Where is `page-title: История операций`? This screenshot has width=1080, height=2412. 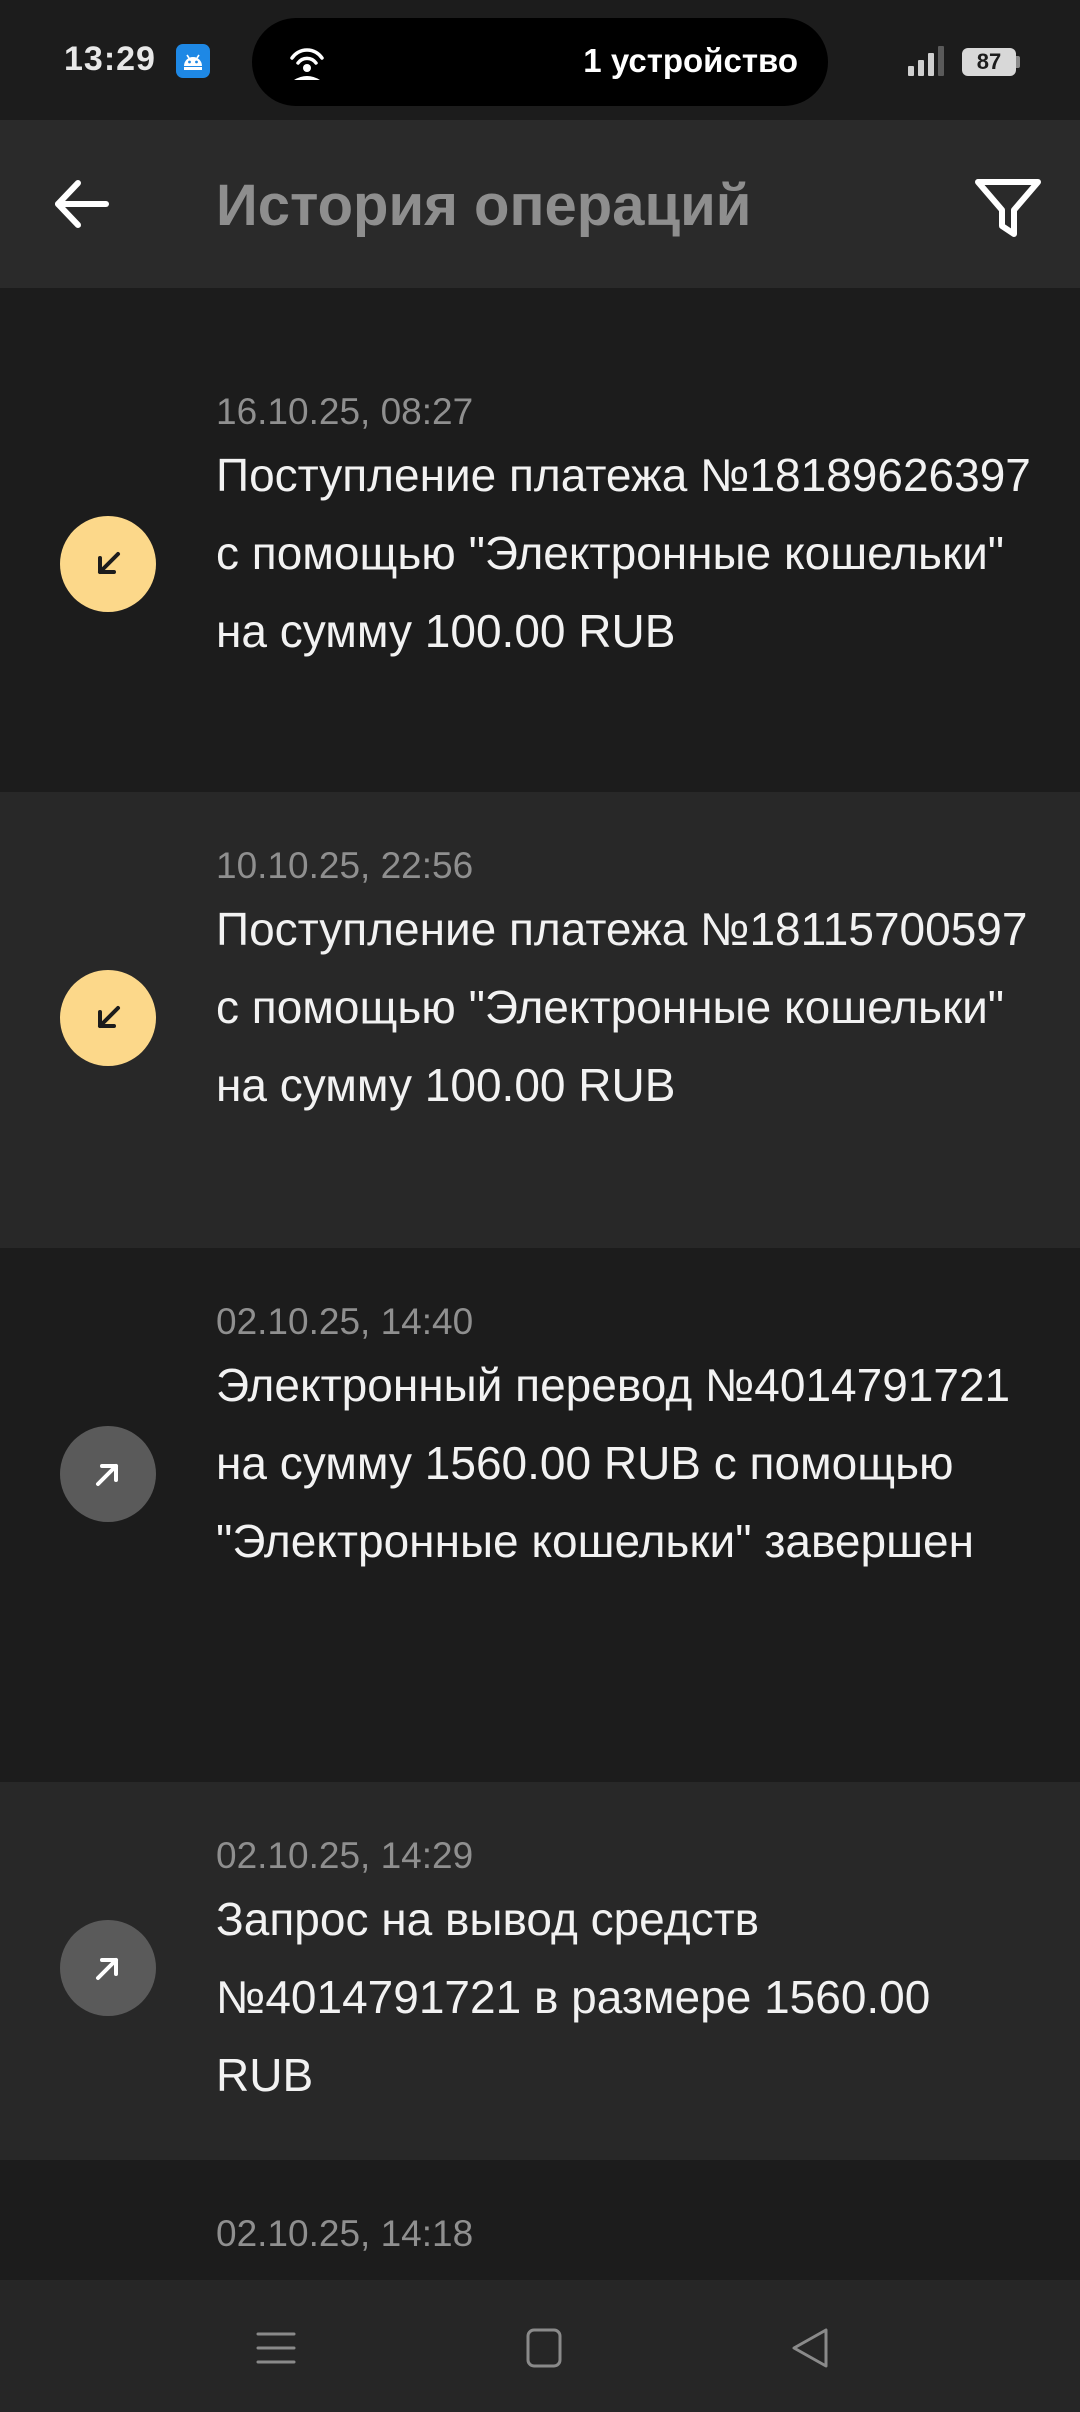
page-title: История операций is located at coordinates (484, 205).